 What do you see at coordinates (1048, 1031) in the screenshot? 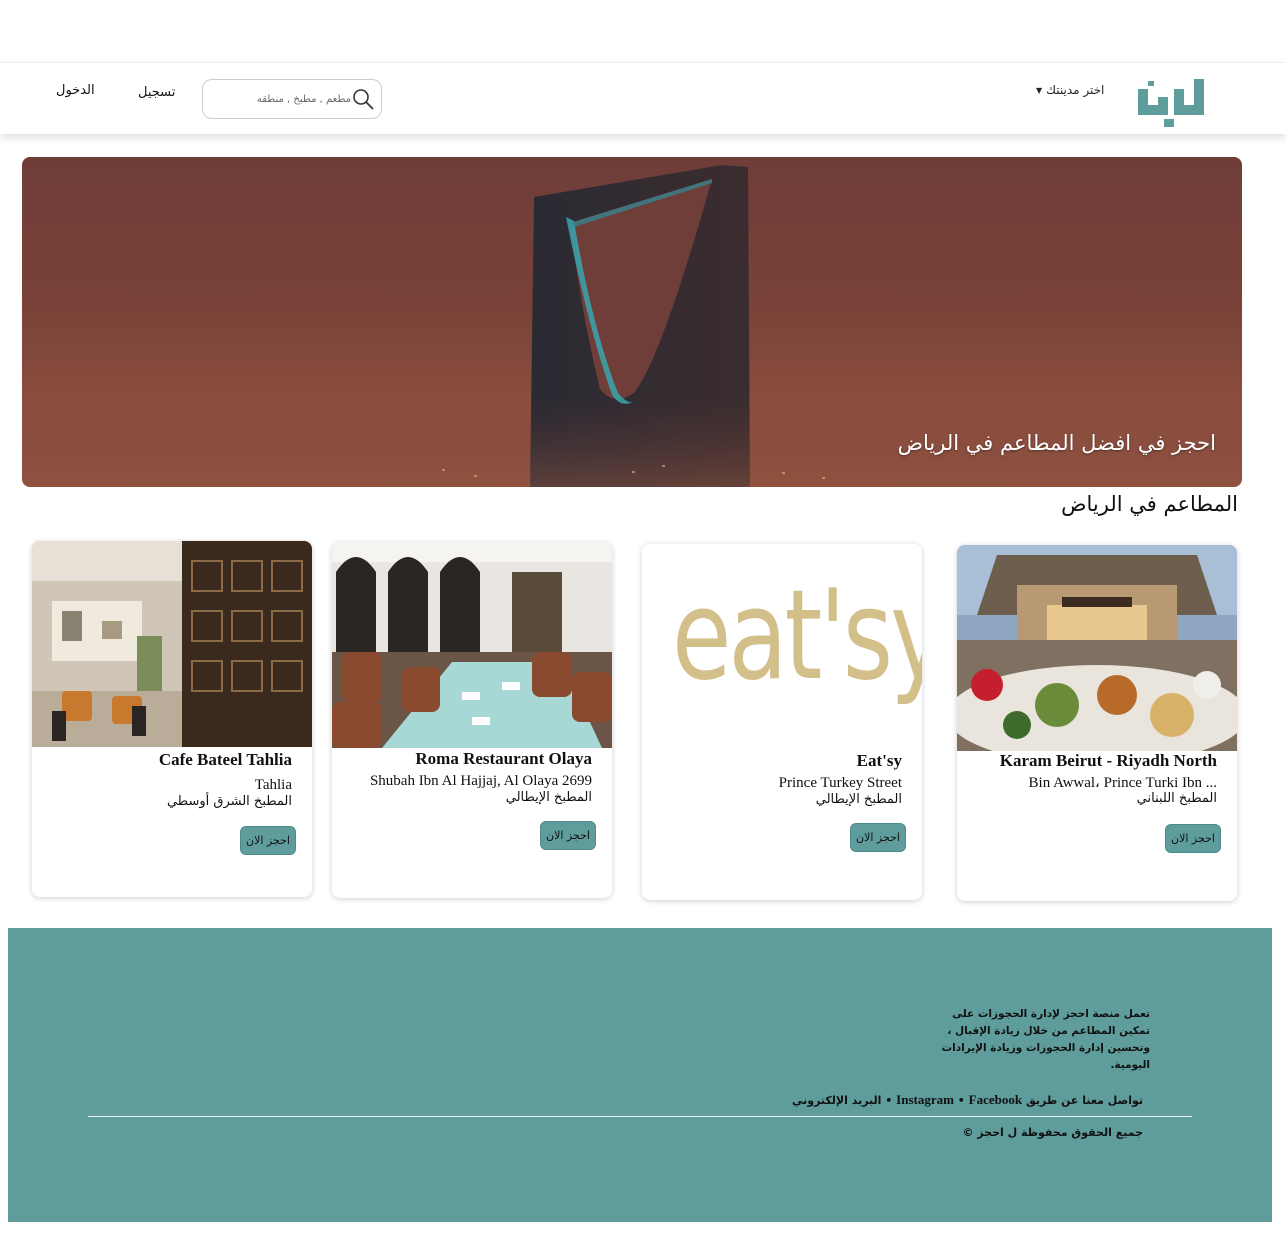
I see `footer-about-line: تمكين المطاعم من خلال زيادة الإقبال ،` at bounding box center [1048, 1031].